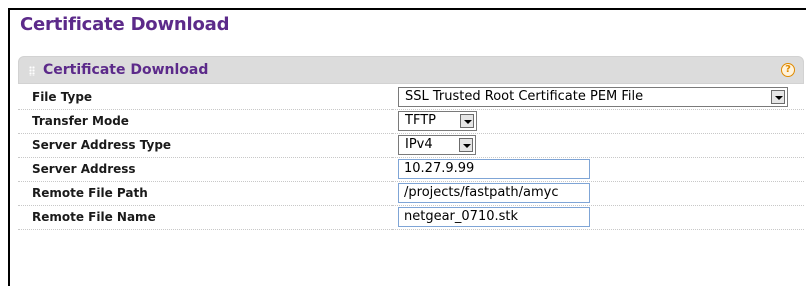 The height and width of the screenshot is (286, 806). I want to click on server-address-type-select: IPv4, so click(437, 145).